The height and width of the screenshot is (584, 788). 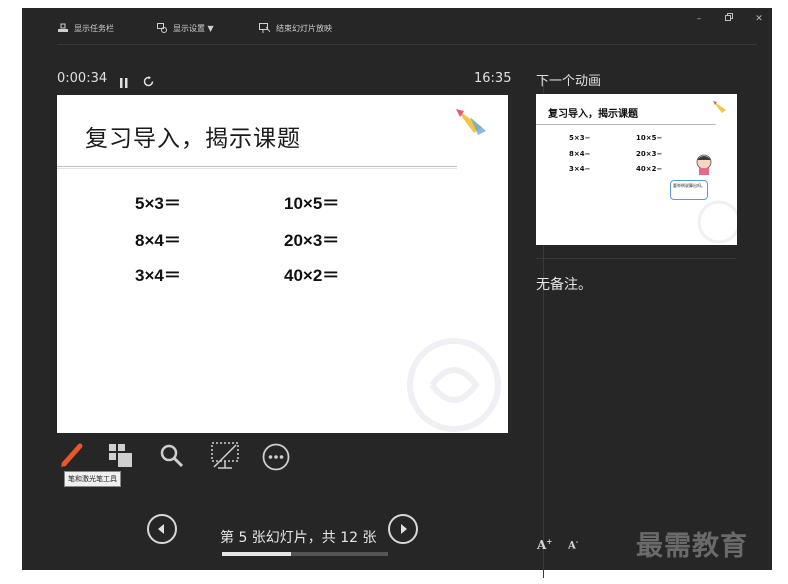 I want to click on preview-pencil-icon, so click(x=719, y=107).